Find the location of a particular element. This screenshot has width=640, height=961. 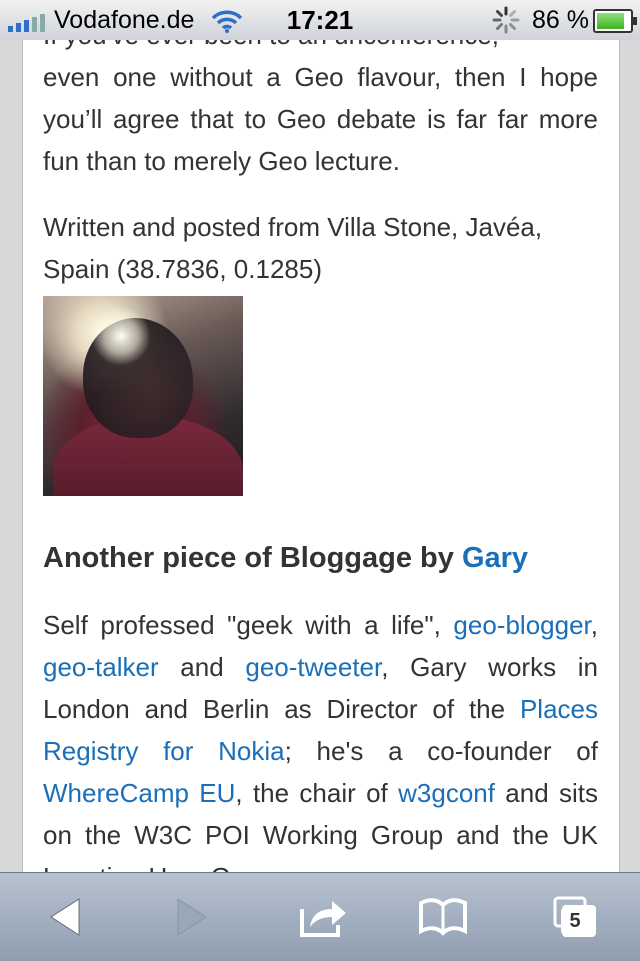

article-partial-line: If you've ever been to an unconference, is located at coordinates (320, 48).